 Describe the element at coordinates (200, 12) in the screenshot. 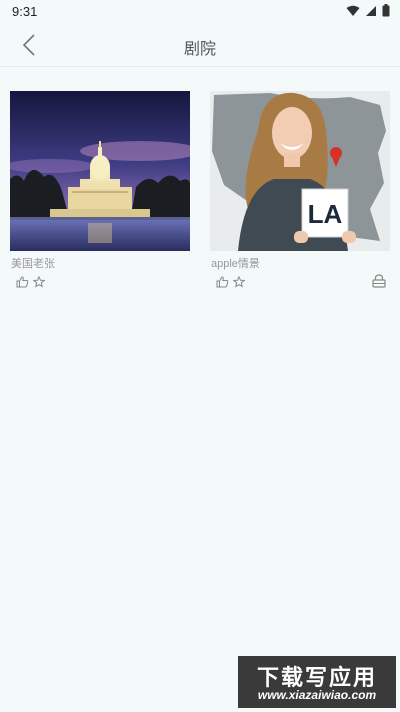

I see `status-bar: 9:31` at that location.